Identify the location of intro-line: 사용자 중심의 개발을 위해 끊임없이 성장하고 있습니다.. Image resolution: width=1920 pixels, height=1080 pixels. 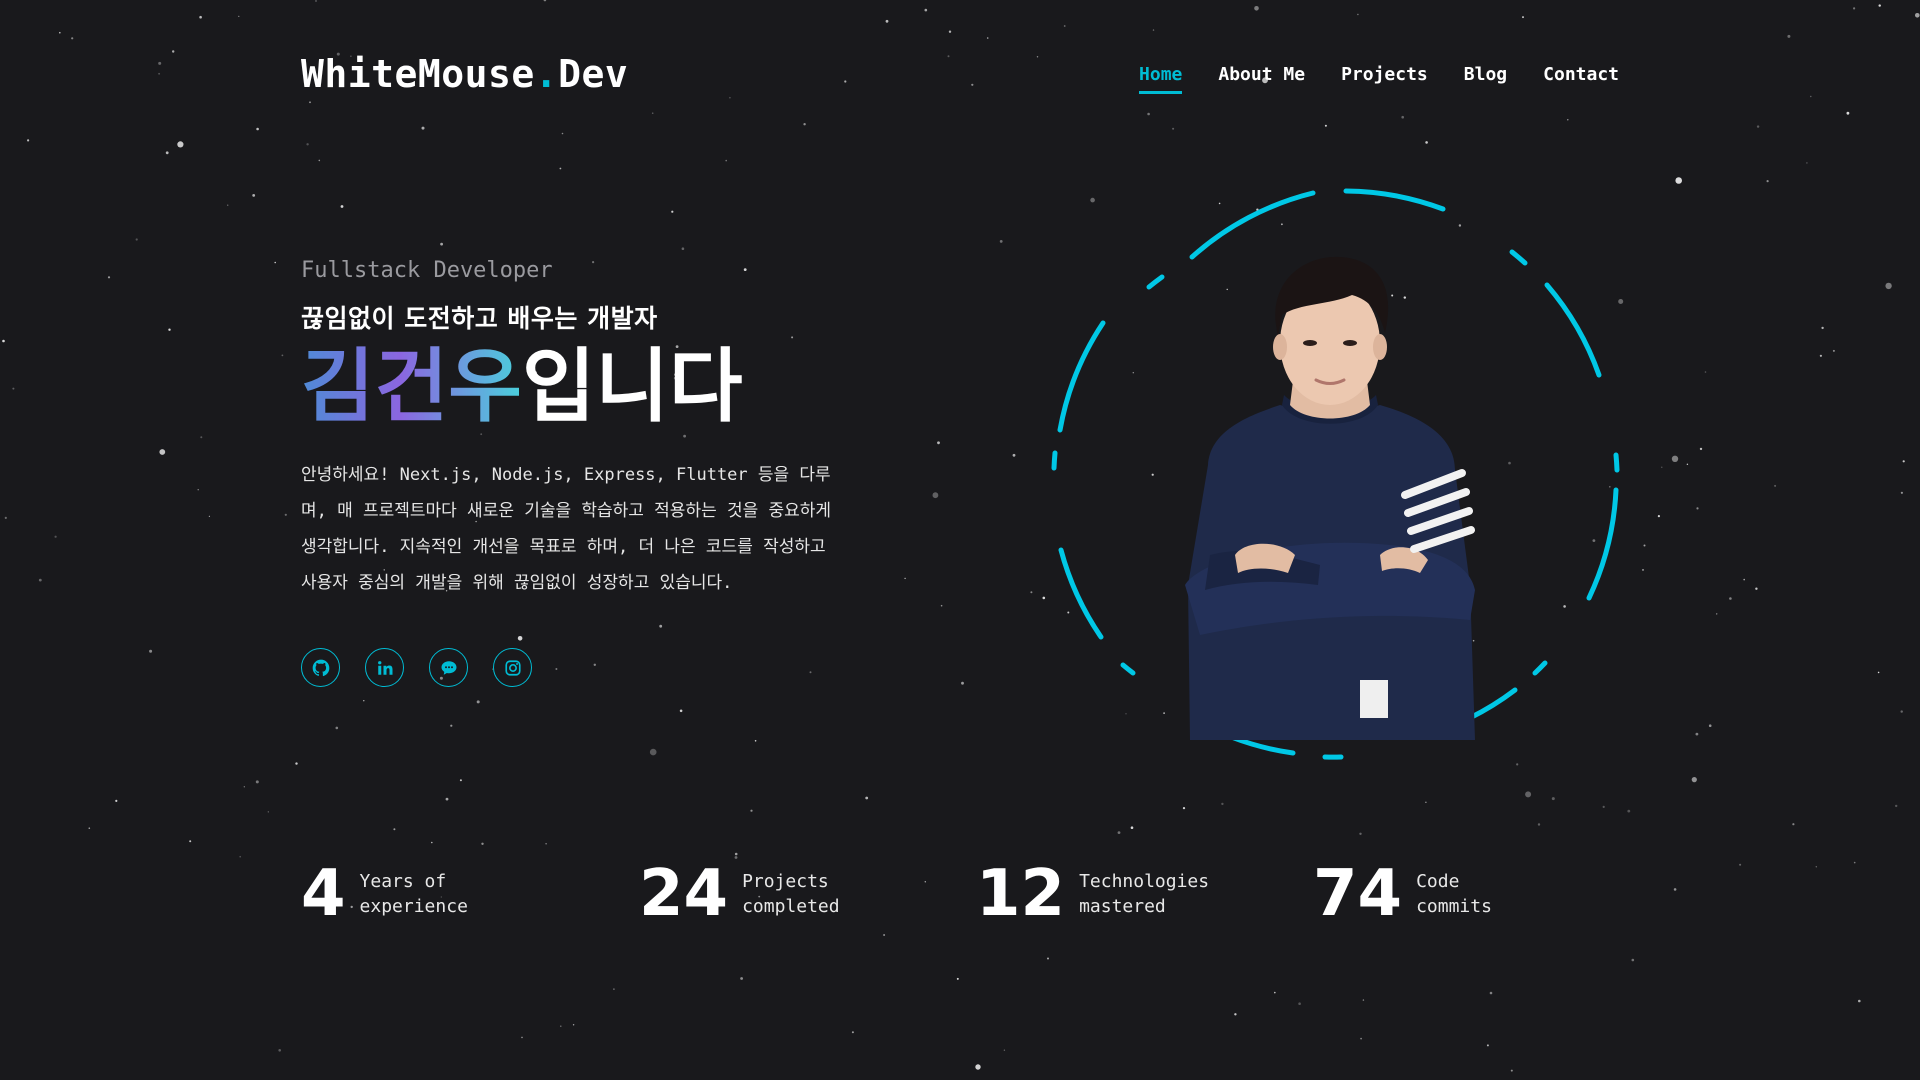
(517, 583).